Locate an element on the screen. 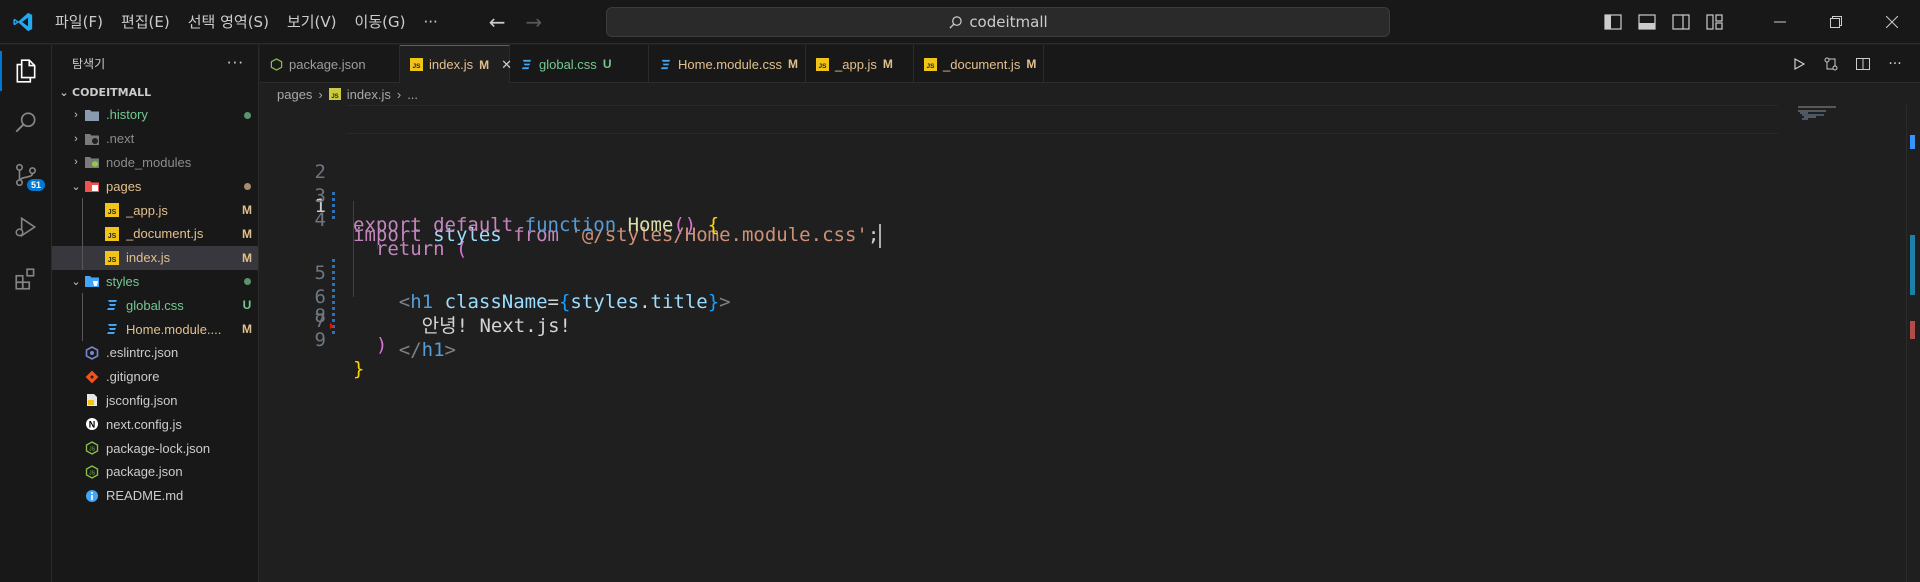 The image size is (1920, 582). breadcrumb-file: index.js is located at coordinates (369, 94).